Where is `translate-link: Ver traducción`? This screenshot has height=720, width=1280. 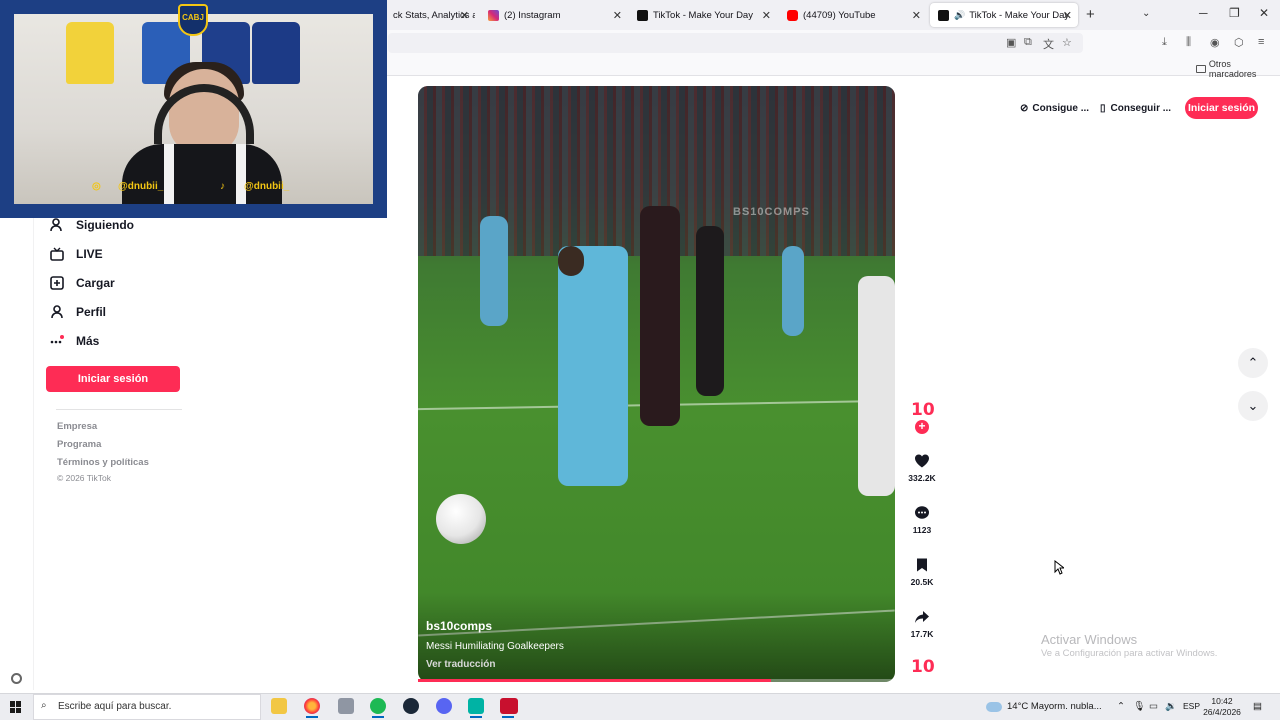 translate-link: Ver traducción is located at coordinates (460, 664).